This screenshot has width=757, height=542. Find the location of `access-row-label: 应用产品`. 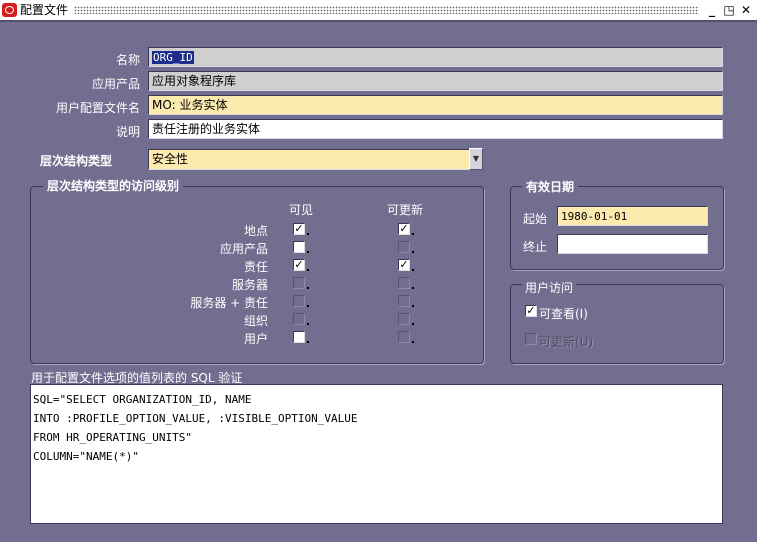

access-row-label: 应用产品 is located at coordinates (243, 249).